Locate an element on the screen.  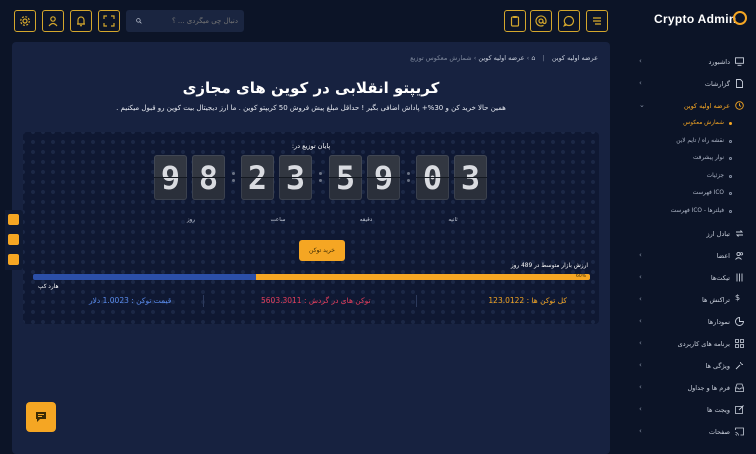
top-bar: Crypto Admin is located at coordinates (378, 21).